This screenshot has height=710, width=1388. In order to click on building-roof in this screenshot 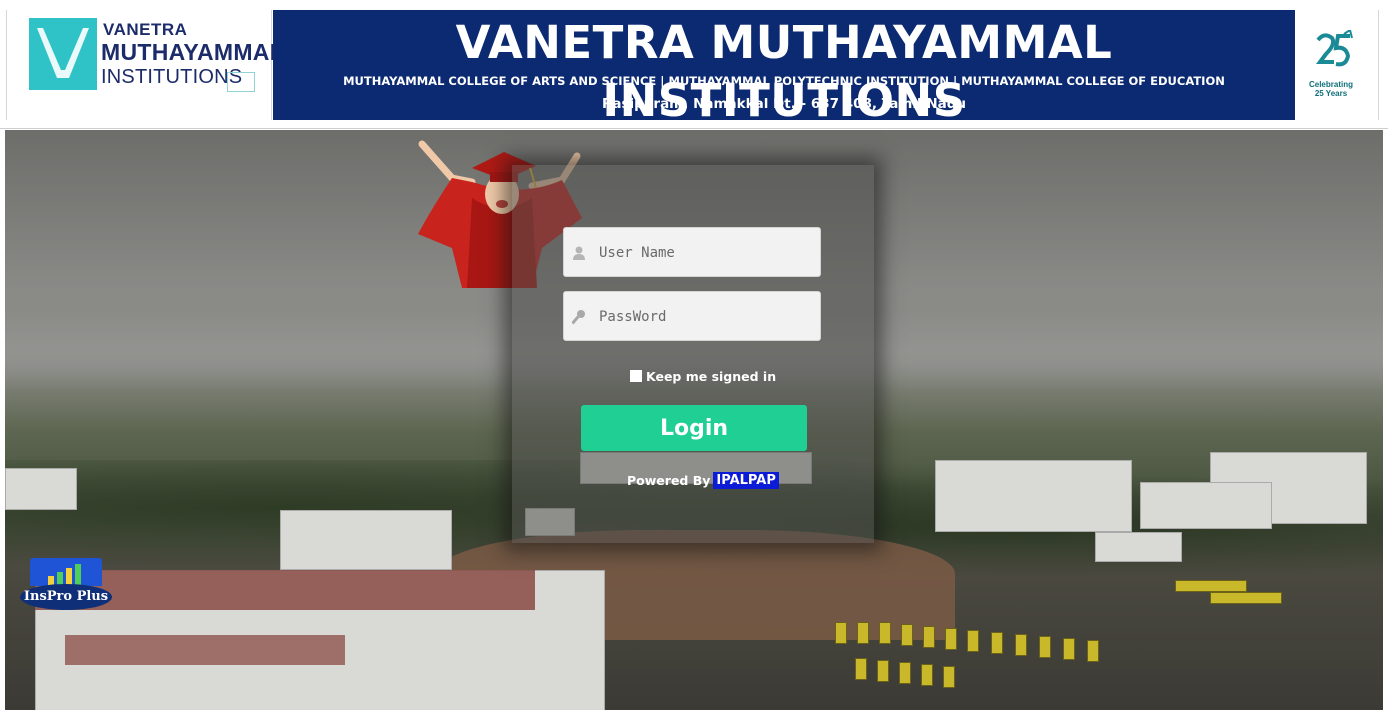, I will do `click(205, 650)`.